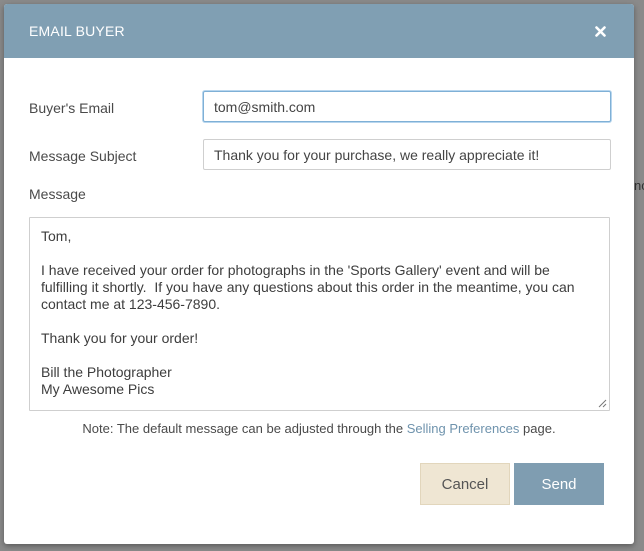  I want to click on modal-header: EMAIL BUYER, so click(319, 31).